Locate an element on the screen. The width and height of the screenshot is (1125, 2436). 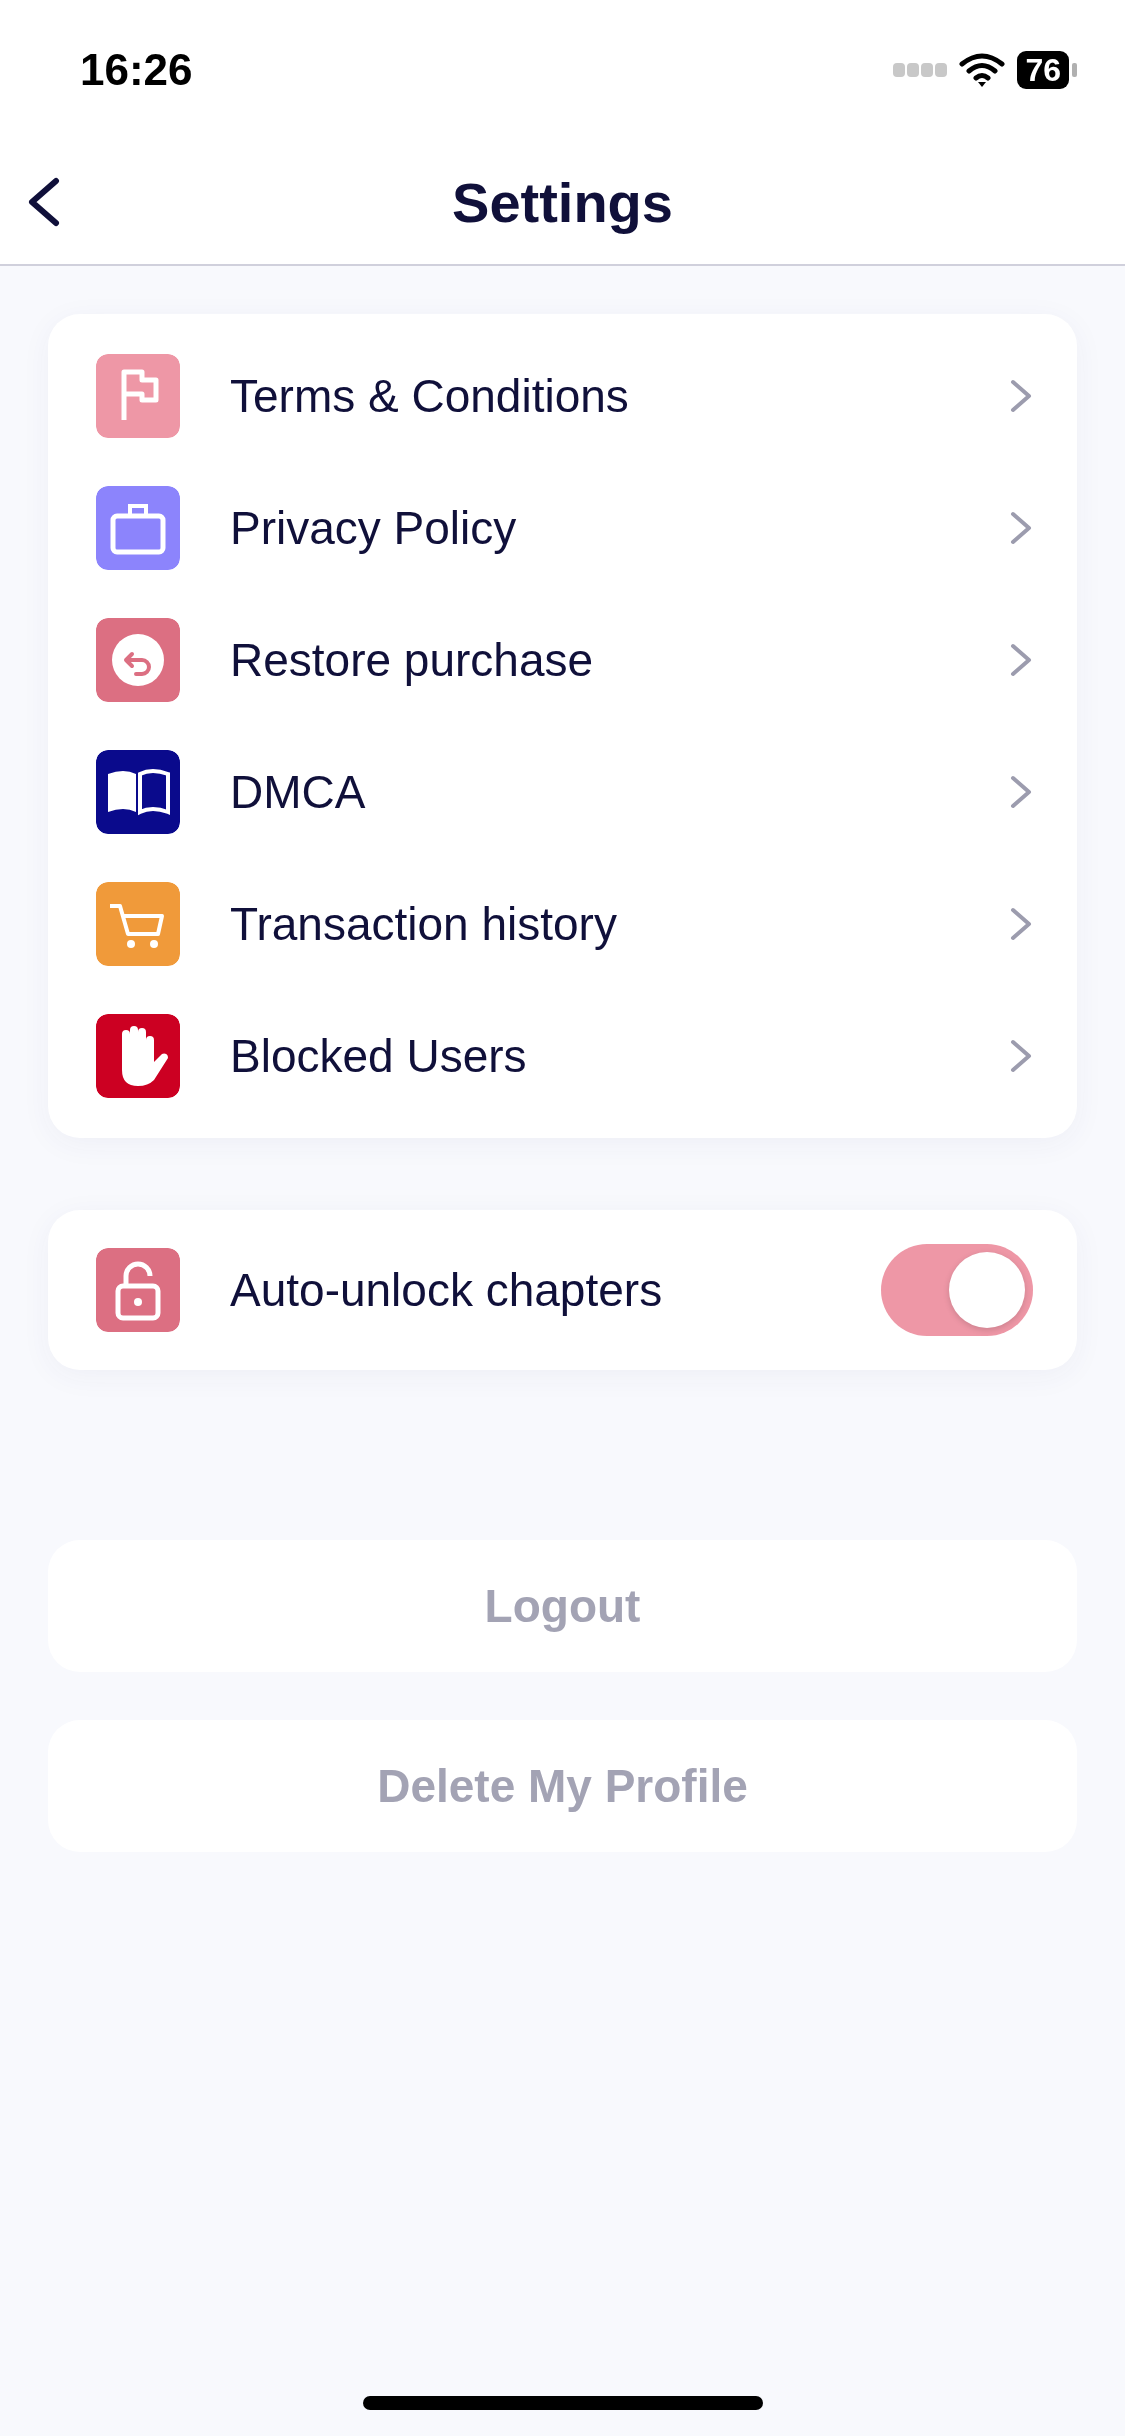
settings-row: DMCA is located at coordinates (562, 792).